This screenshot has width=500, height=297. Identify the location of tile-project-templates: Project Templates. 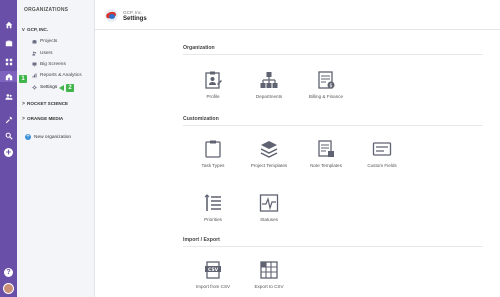
(269, 153).